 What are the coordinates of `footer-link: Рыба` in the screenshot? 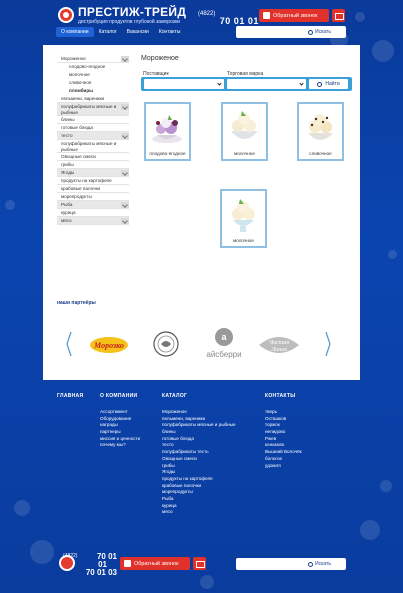 It's located at (199, 499).